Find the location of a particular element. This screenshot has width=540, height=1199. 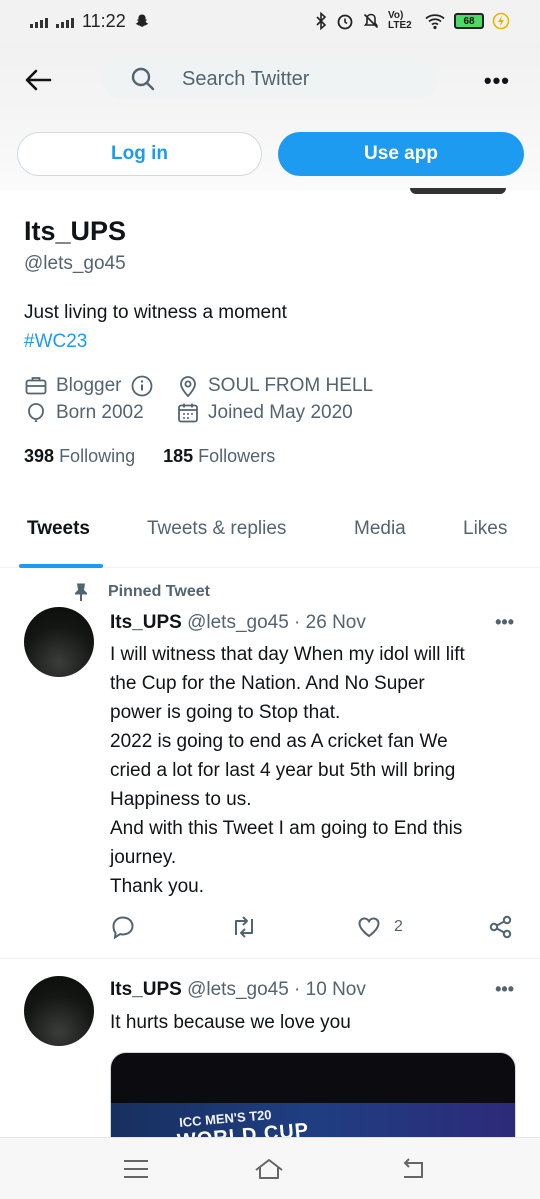

profile-bio: Just living to witness a moment is located at coordinates (155, 312).